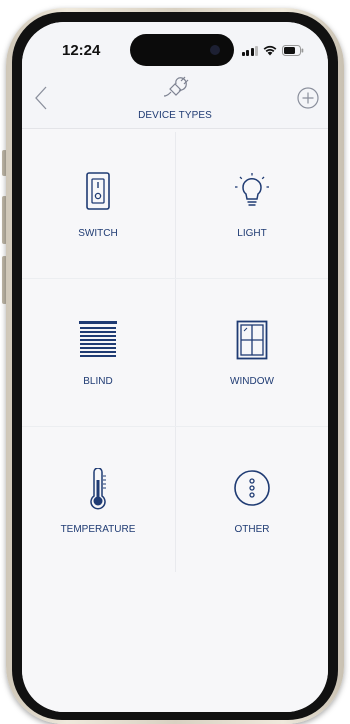  I want to click on back-button, so click(42, 98).